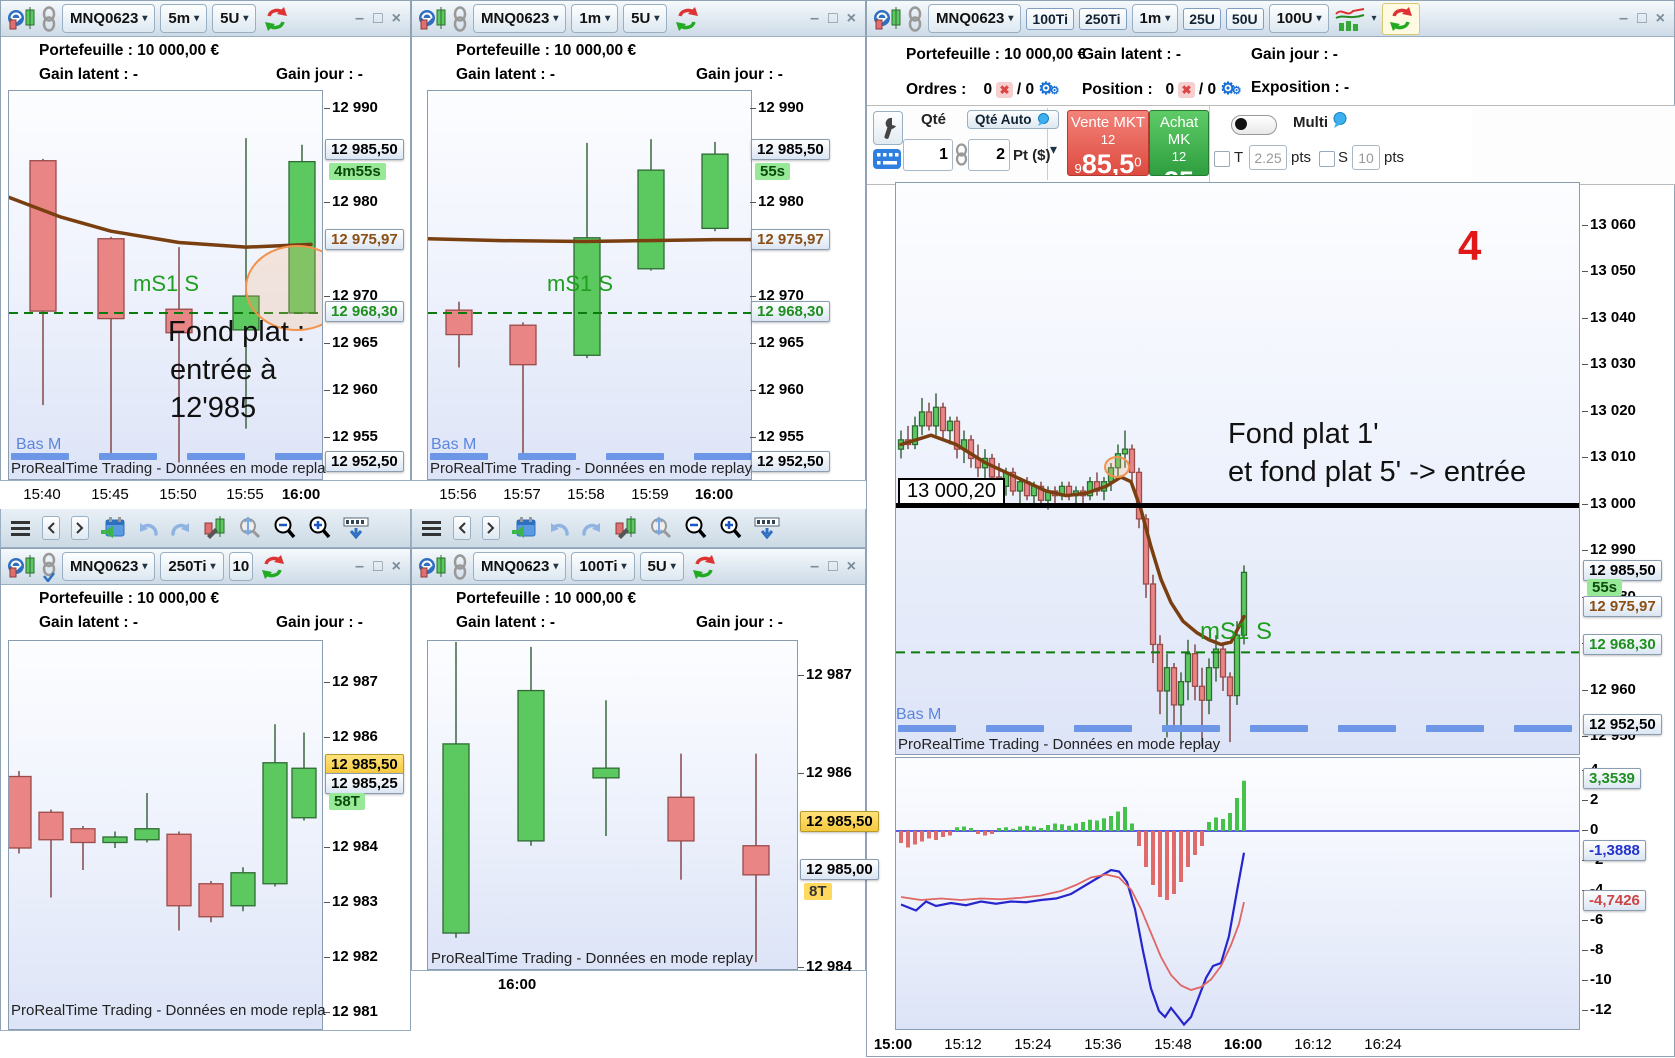 This screenshot has height=1058, width=1675. I want to click on stop-checkbox, so click(1327, 159).